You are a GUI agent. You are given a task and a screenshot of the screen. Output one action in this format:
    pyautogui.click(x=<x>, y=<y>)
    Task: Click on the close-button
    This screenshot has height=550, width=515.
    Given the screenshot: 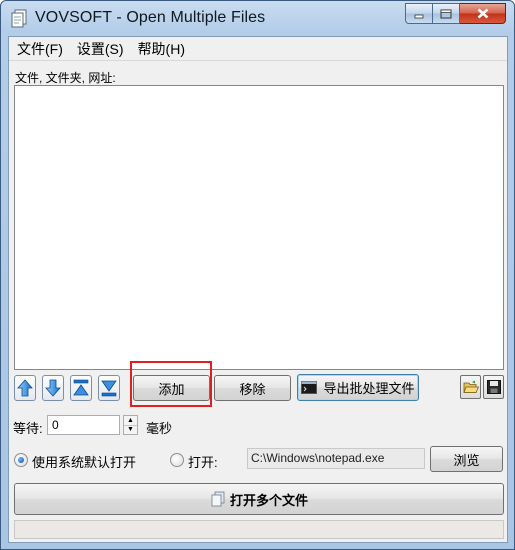 What is the action you would take?
    pyautogui.click(x=483, y=13)
    